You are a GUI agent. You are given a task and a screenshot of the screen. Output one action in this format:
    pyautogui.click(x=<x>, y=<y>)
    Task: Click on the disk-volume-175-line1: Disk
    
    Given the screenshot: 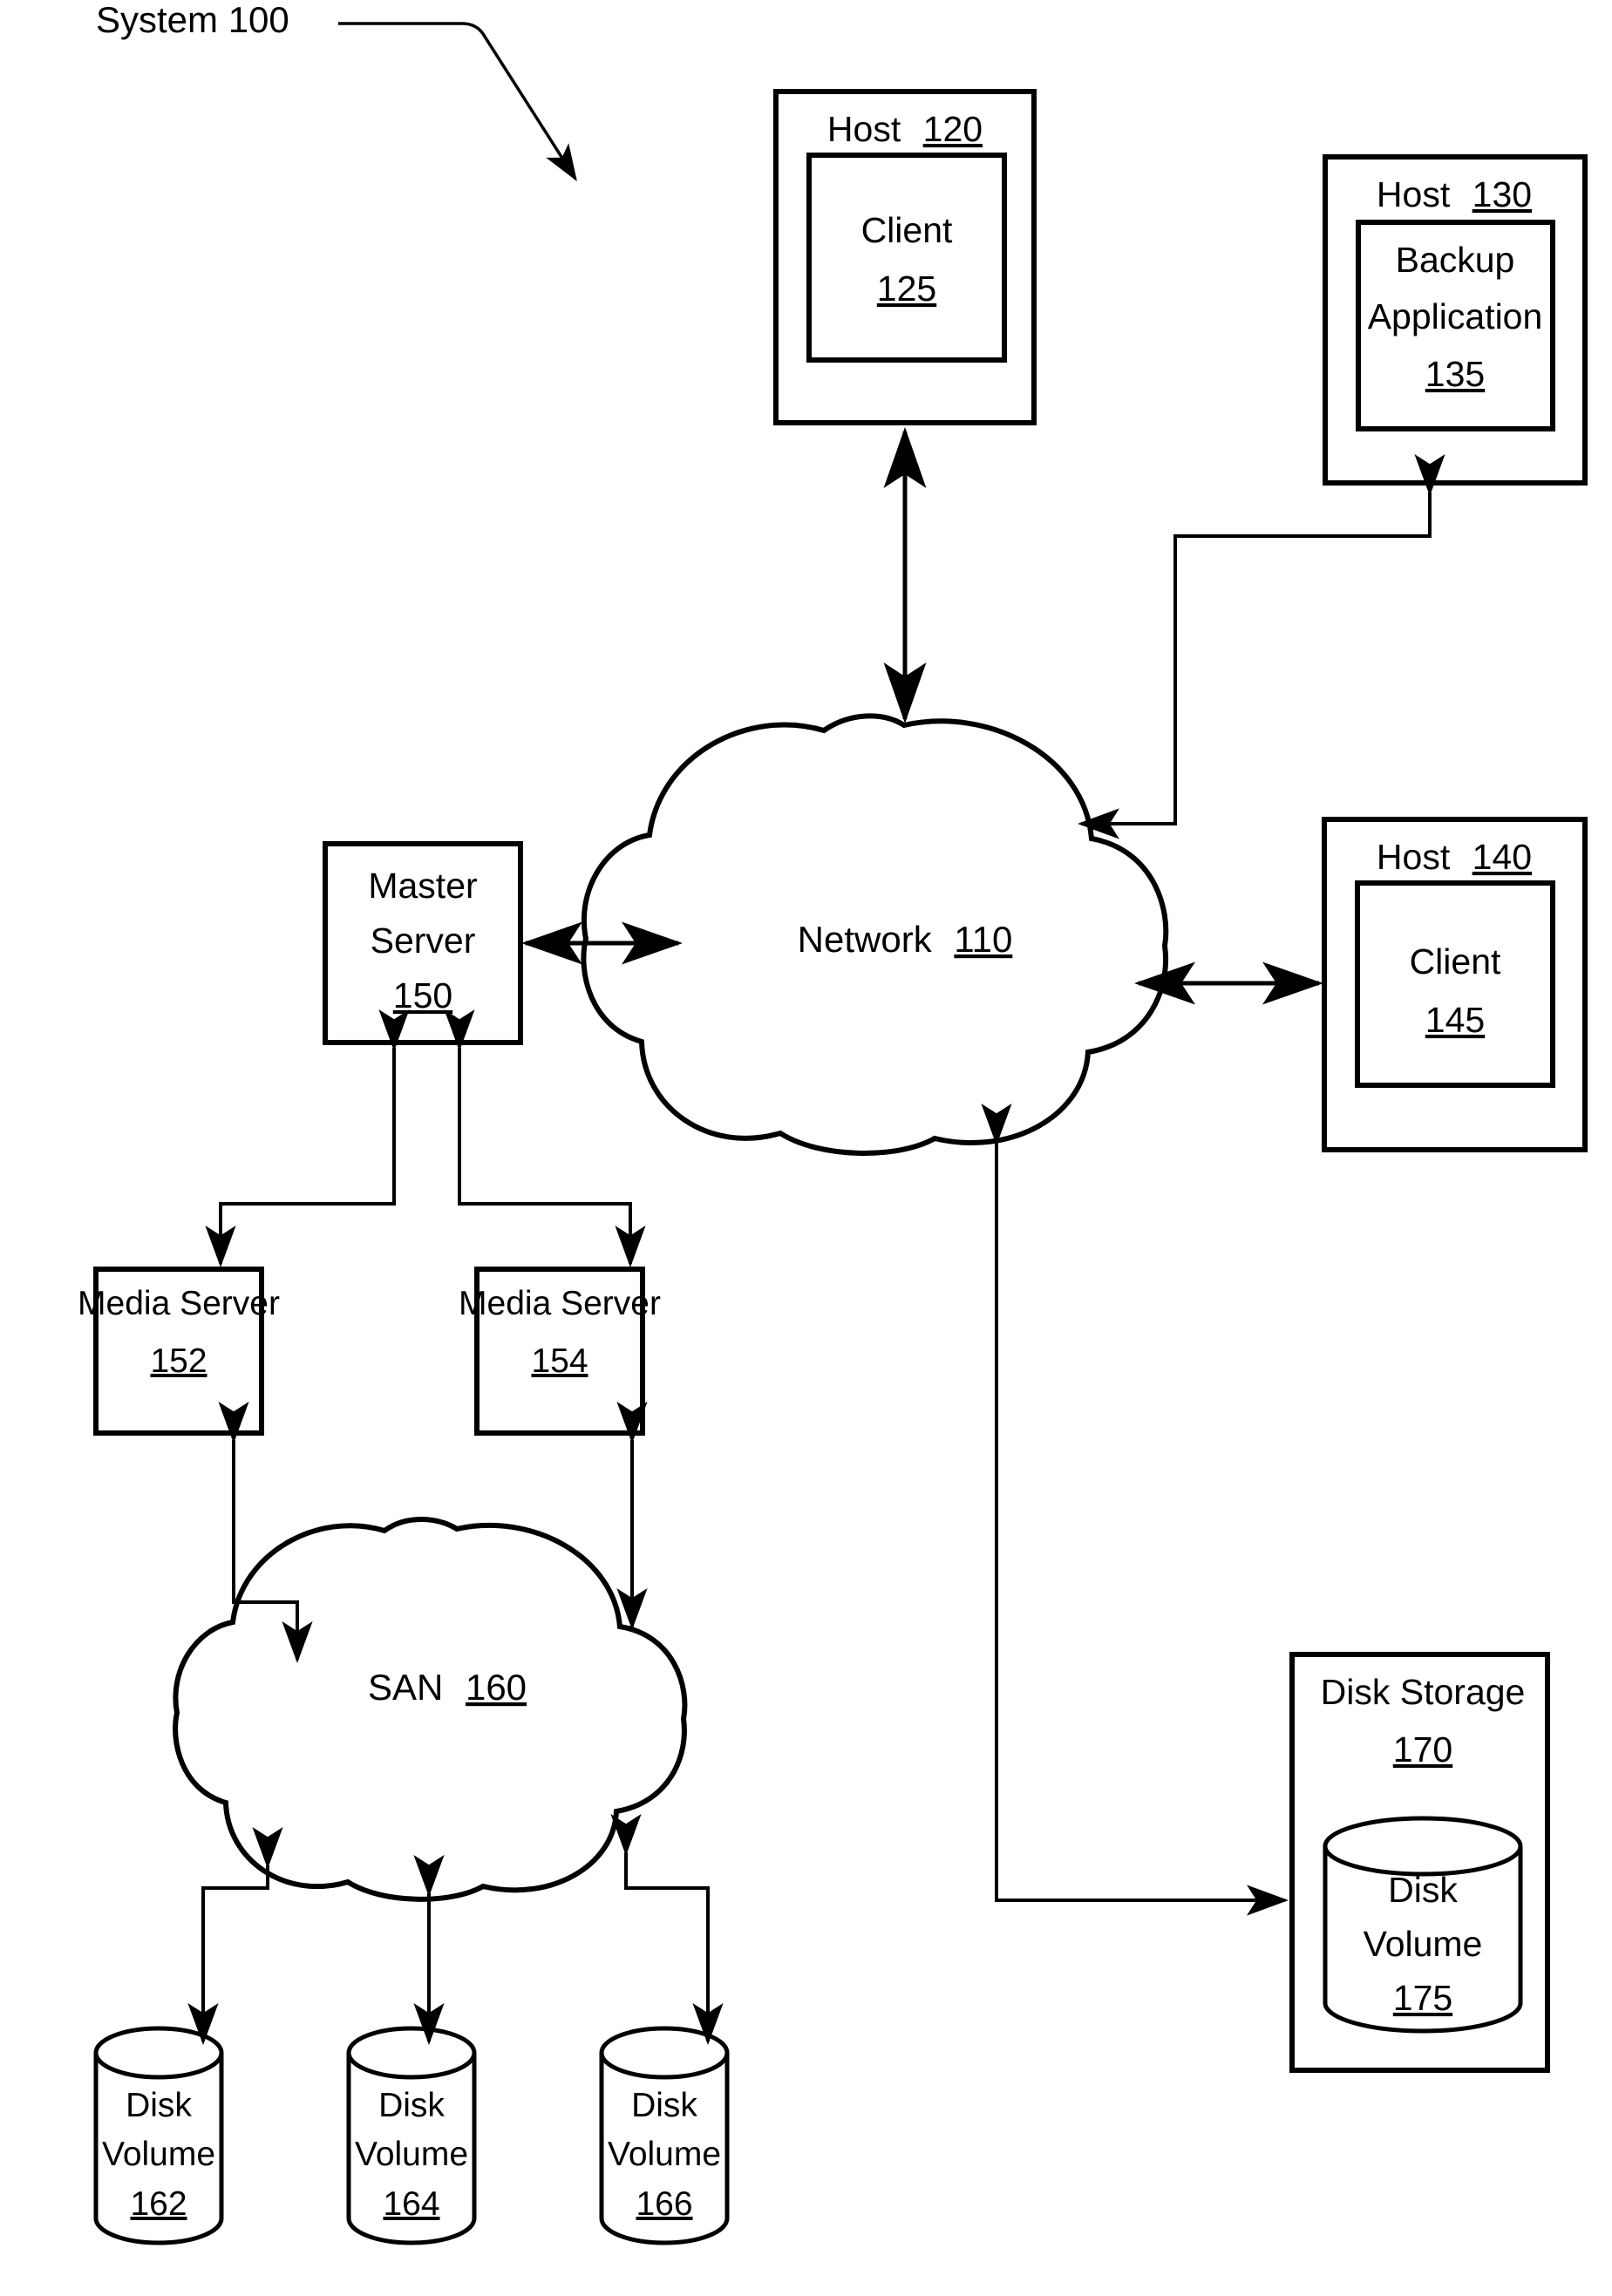 What is the action you would take?
    pyautogui.click(x=1423, y=1890)
    